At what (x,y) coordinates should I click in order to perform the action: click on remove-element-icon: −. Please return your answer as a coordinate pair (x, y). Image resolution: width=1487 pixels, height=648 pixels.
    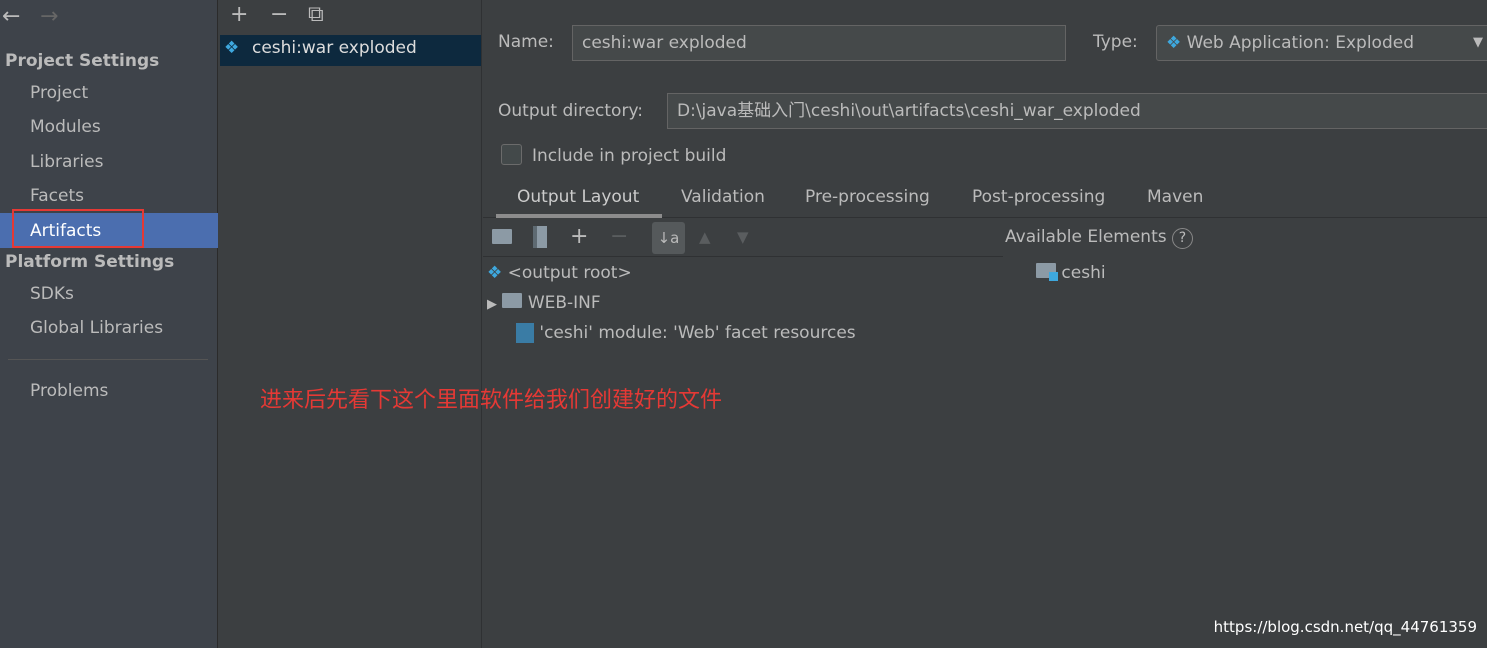
    Looking at the image, I should click on (619, 236).